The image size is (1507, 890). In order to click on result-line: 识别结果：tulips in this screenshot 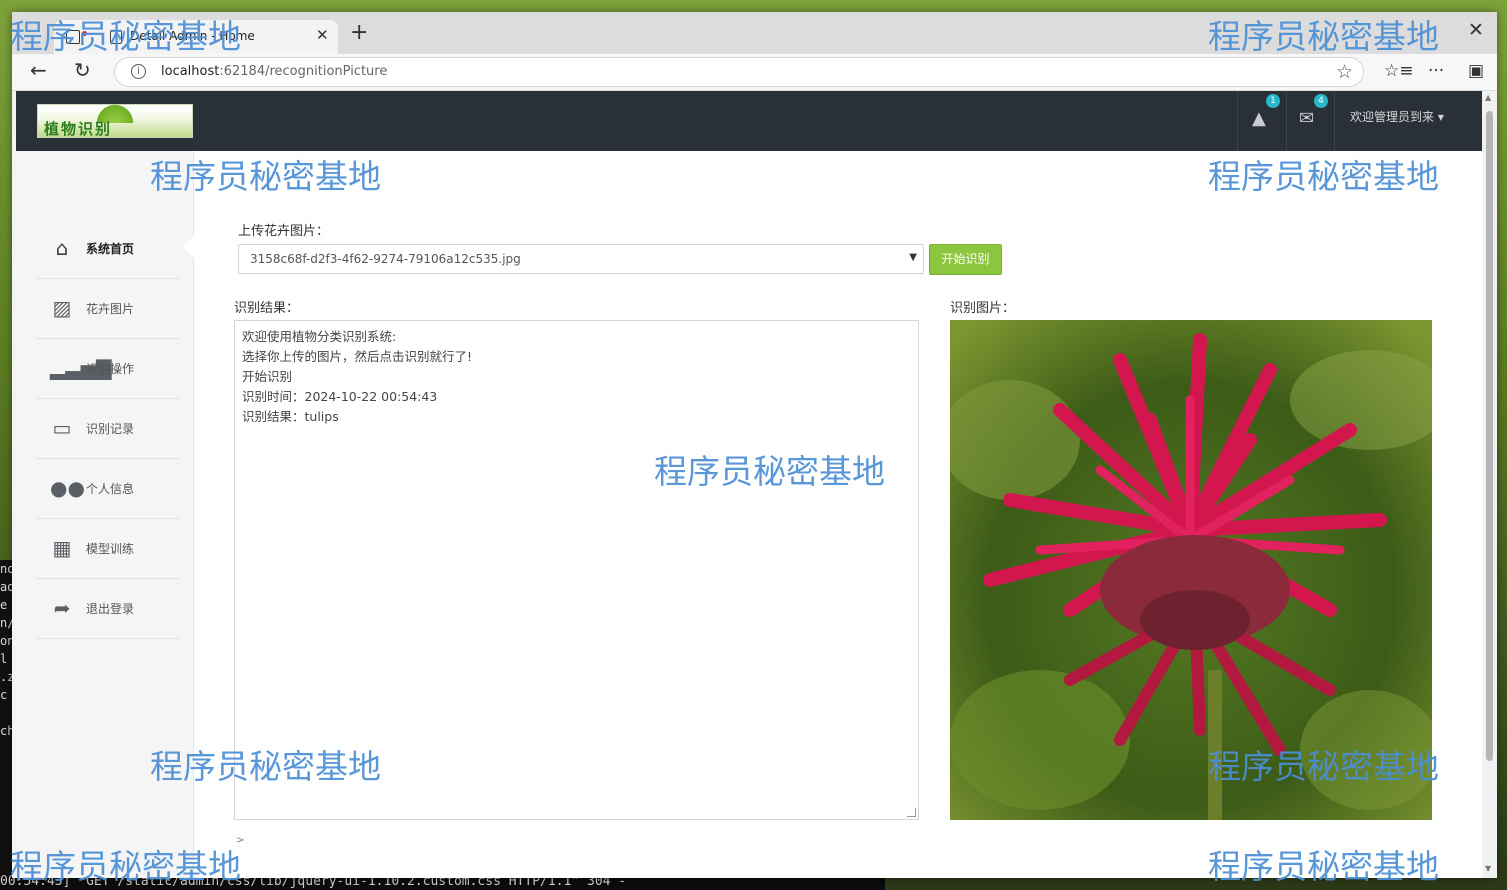, I will do `click(290, 416)`.